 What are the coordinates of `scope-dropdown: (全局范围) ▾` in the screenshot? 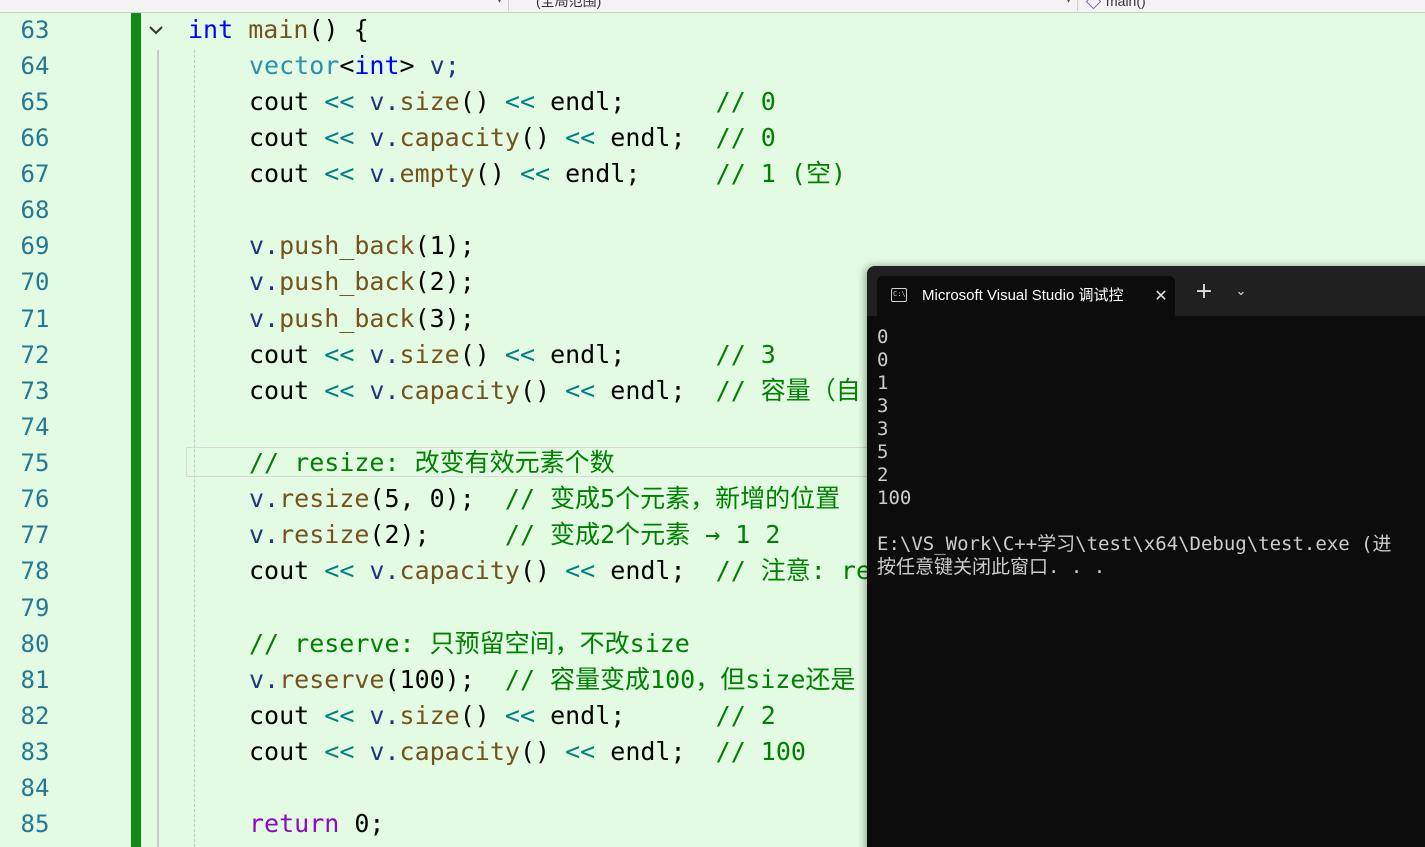 It's located at (795, 5).